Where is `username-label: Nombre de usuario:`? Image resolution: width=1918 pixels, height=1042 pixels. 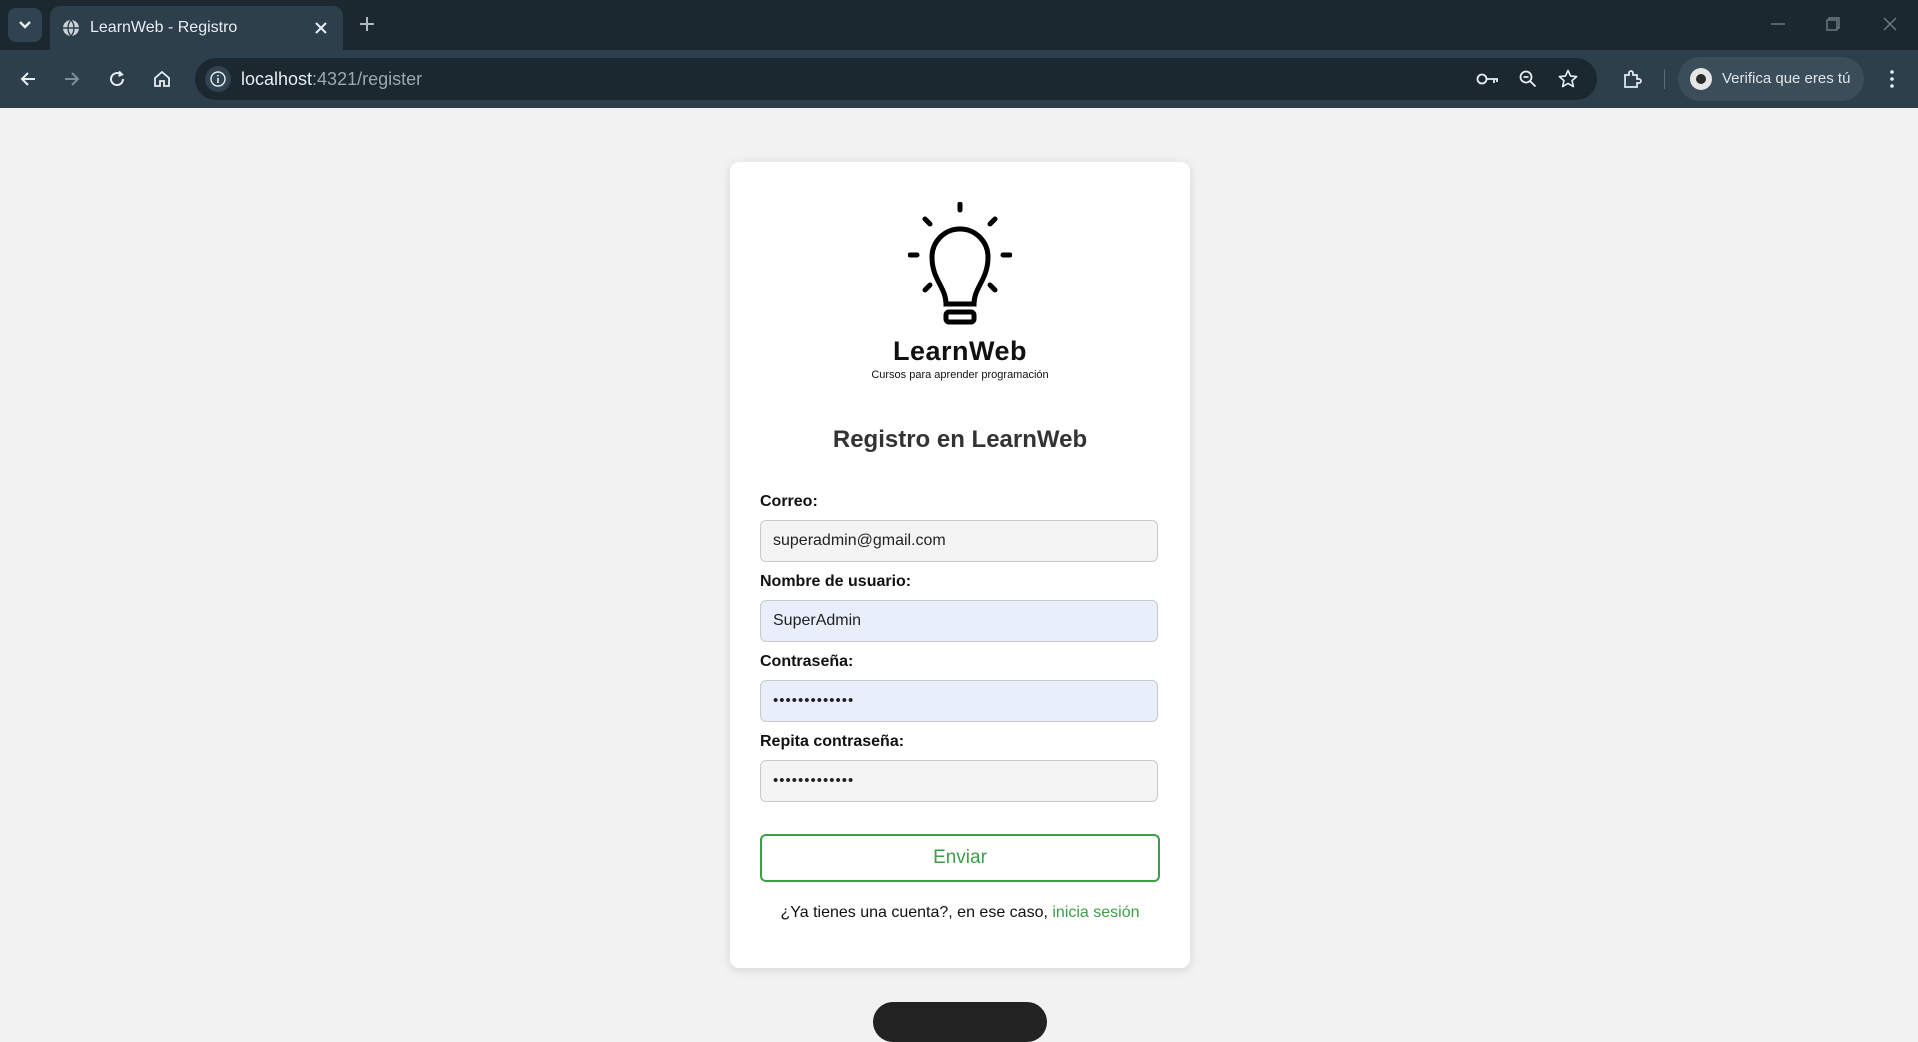
username-label: Nombre de usuario: is located at coordinates (836, 581).